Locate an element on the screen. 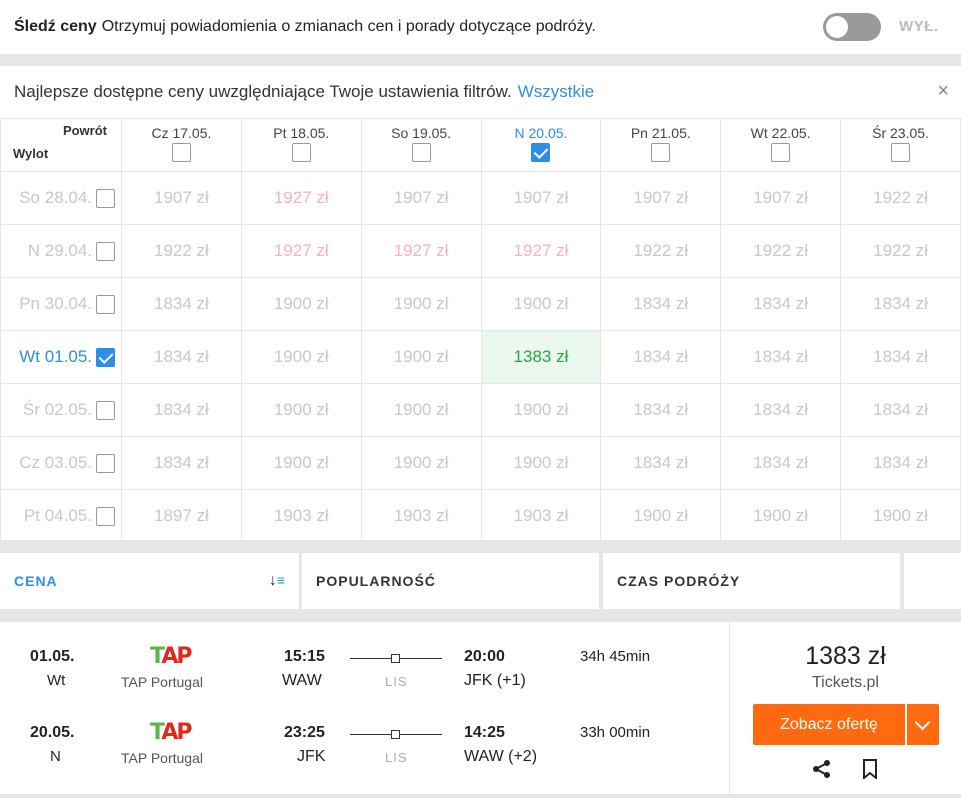 This screenshot has height=798, width=961. departure-date-cell: So 28.04. is located at coordinates (61, 198).